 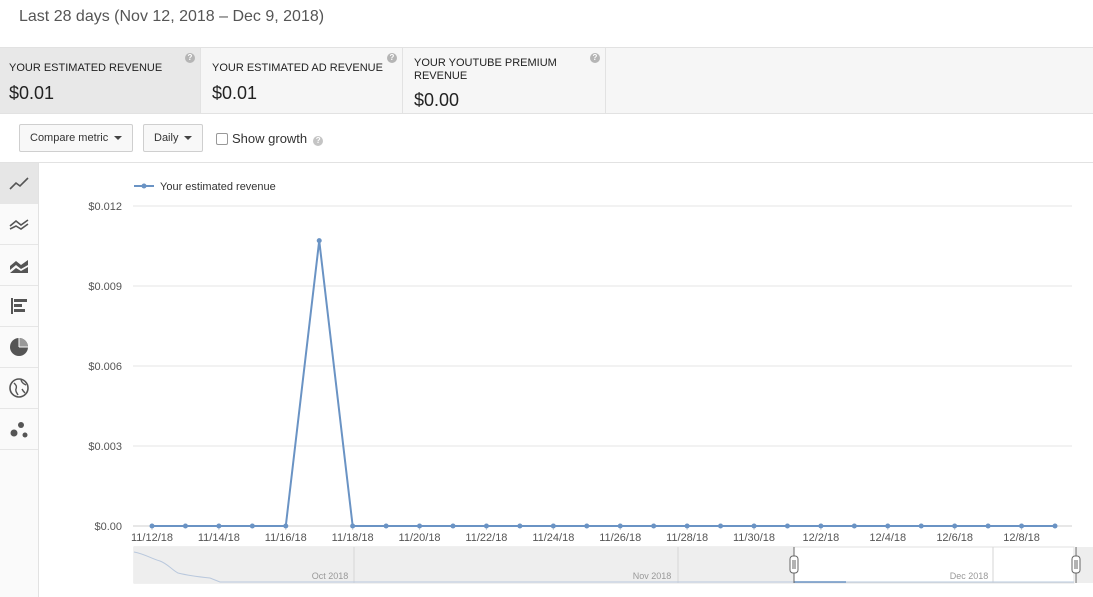 What do you see at coordinates (887, 538) in the screenshot?
I see `x-tick-label: 12/4/18` at bounding box center [887, 538].